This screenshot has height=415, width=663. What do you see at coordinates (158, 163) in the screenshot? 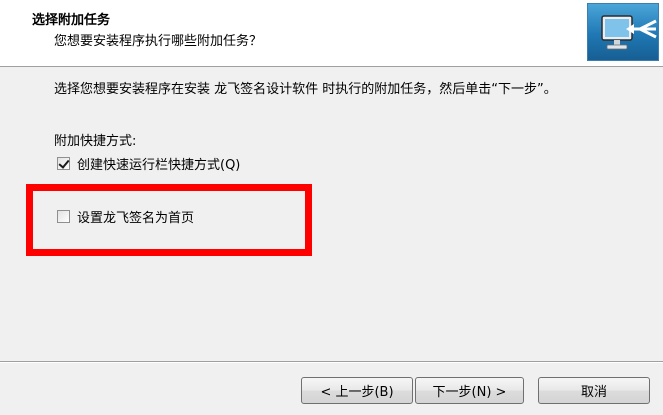
I see `quick-launch-label: 创建快速运行栏快捷方式(Q)` at bounding box center [158, 163].